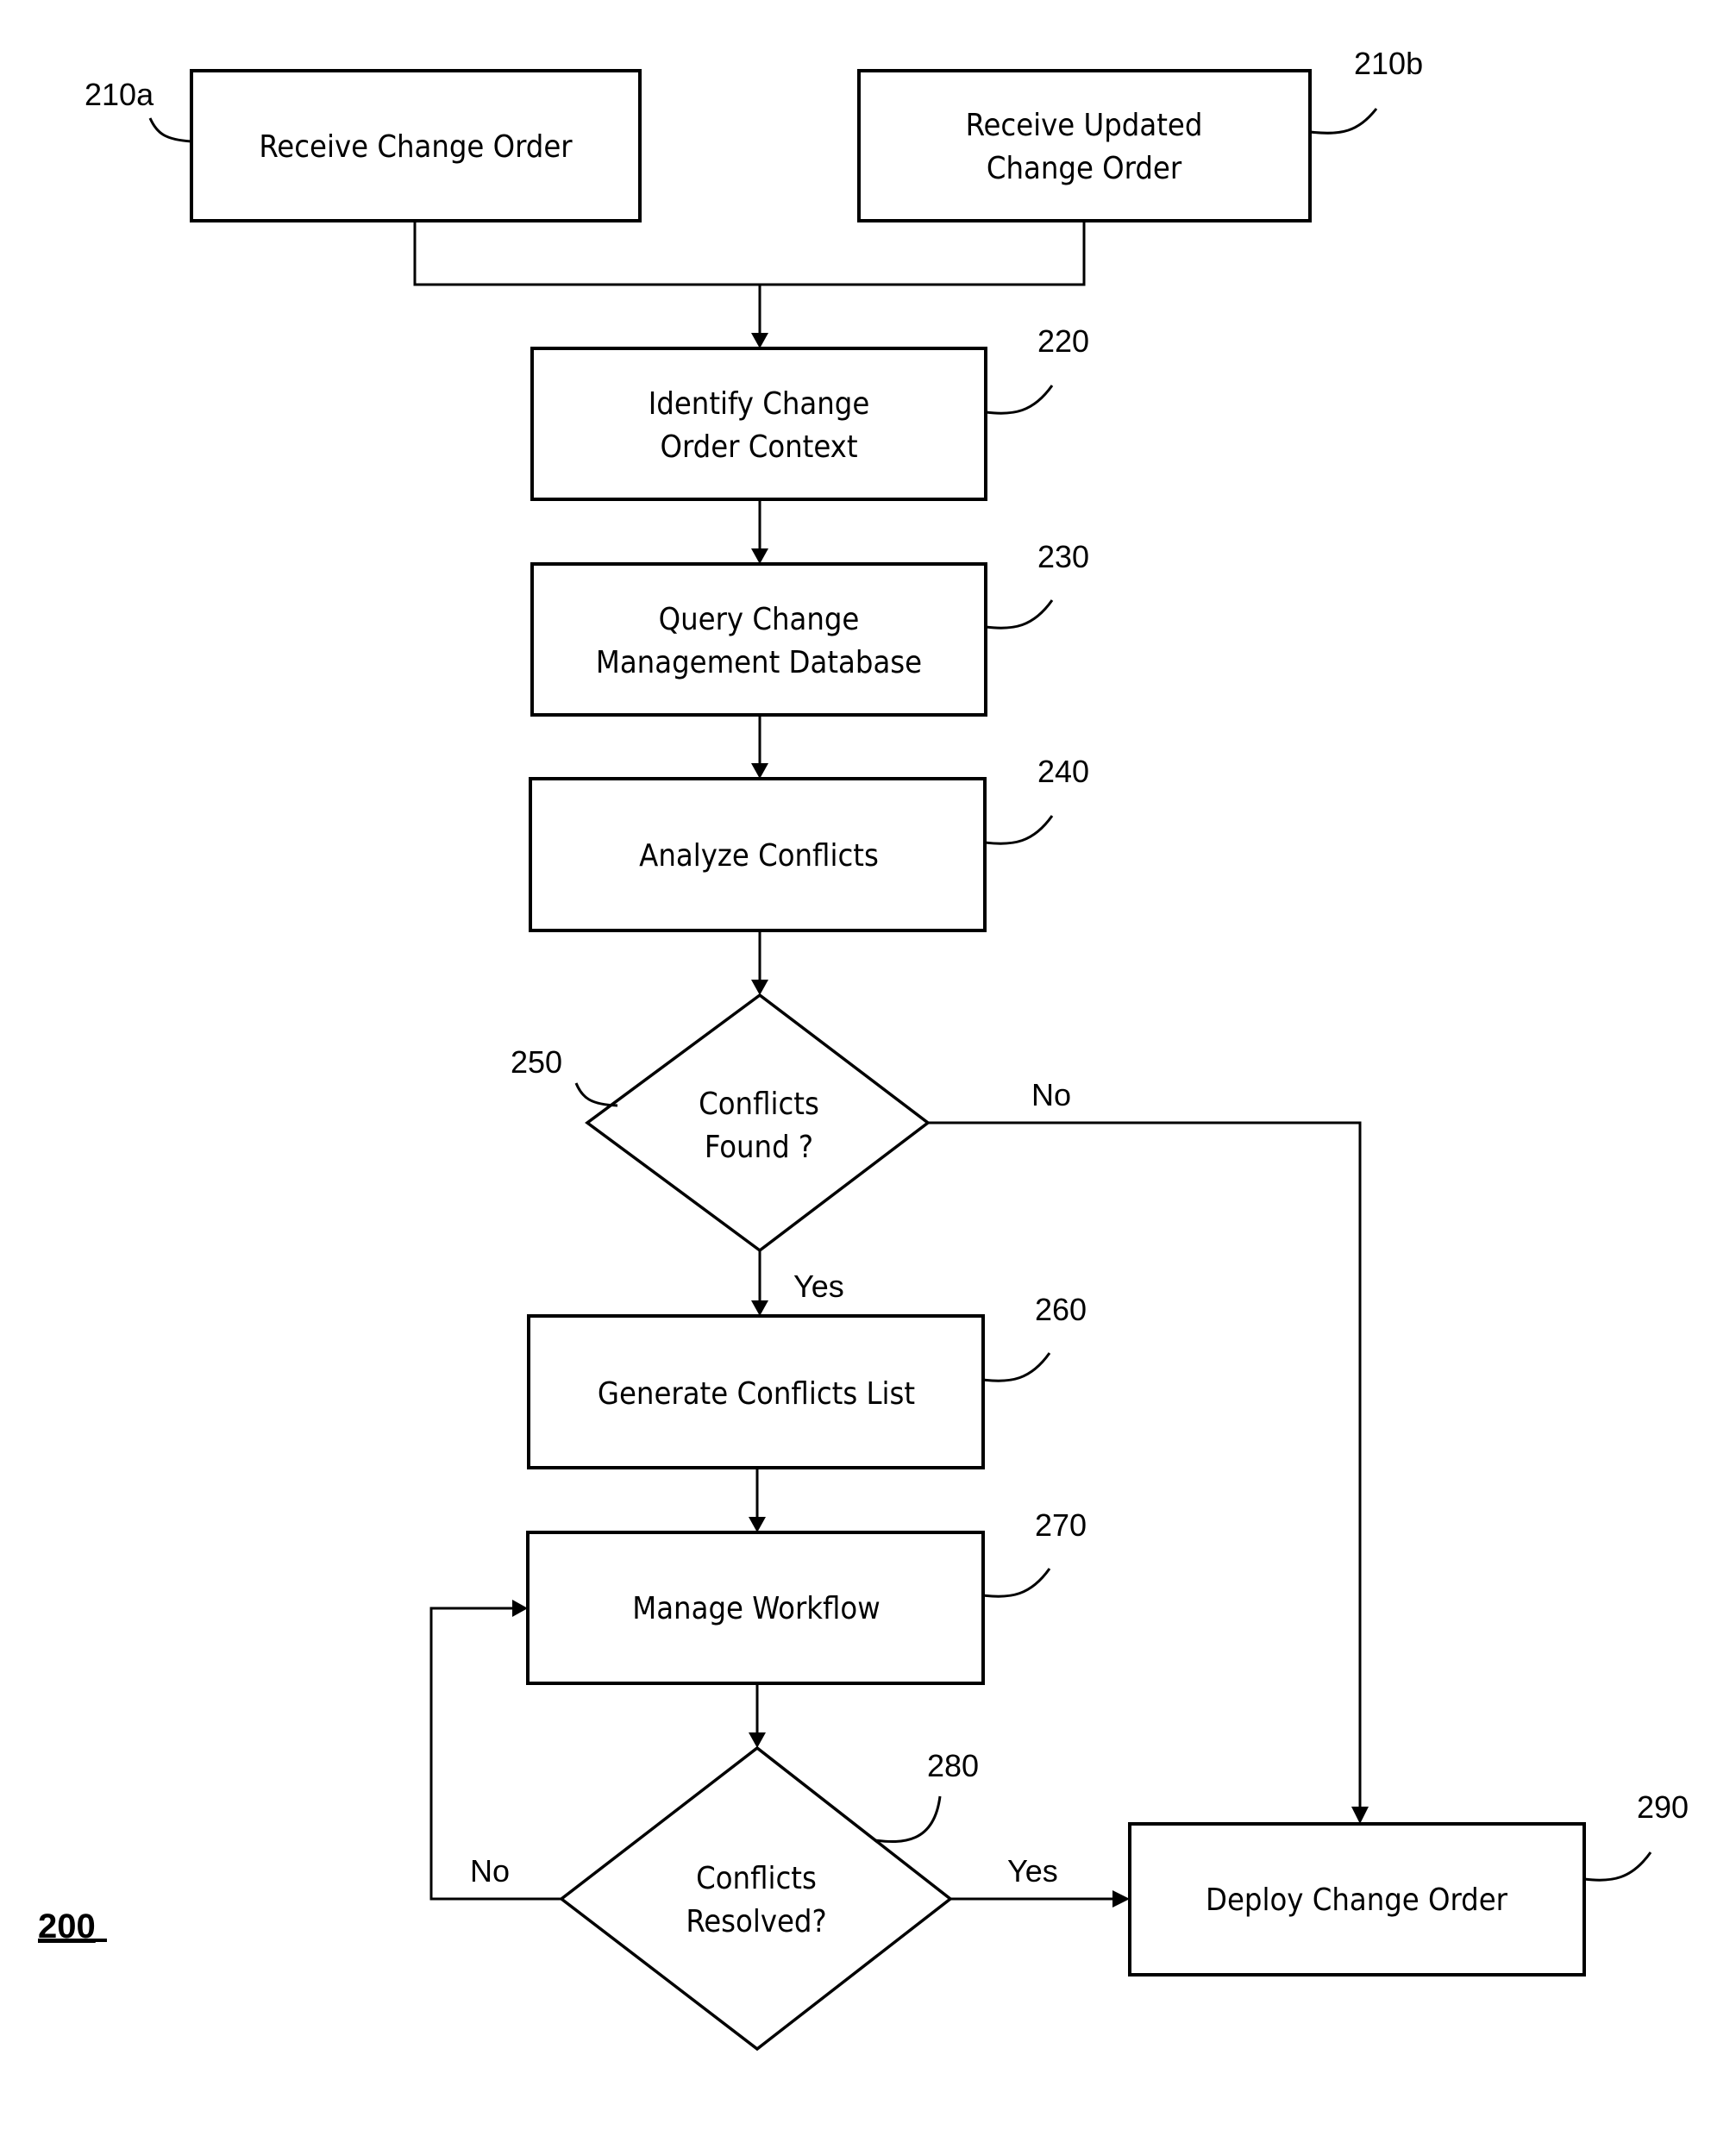 This screenshot has width=1736, height=2130. What do you see at coordinates (536, 1062) in the screenshot?
I see `ref-label-250: 250` at bounding box center [536, 1062].